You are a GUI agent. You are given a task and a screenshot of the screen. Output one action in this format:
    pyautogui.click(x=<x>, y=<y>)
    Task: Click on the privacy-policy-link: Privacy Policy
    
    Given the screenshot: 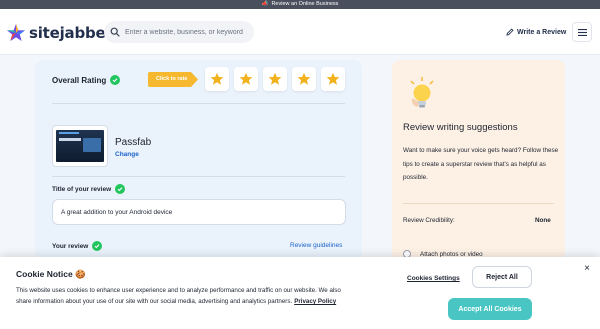 What is the action you would take?
    pyautogui.click(x=315, y=301)
    